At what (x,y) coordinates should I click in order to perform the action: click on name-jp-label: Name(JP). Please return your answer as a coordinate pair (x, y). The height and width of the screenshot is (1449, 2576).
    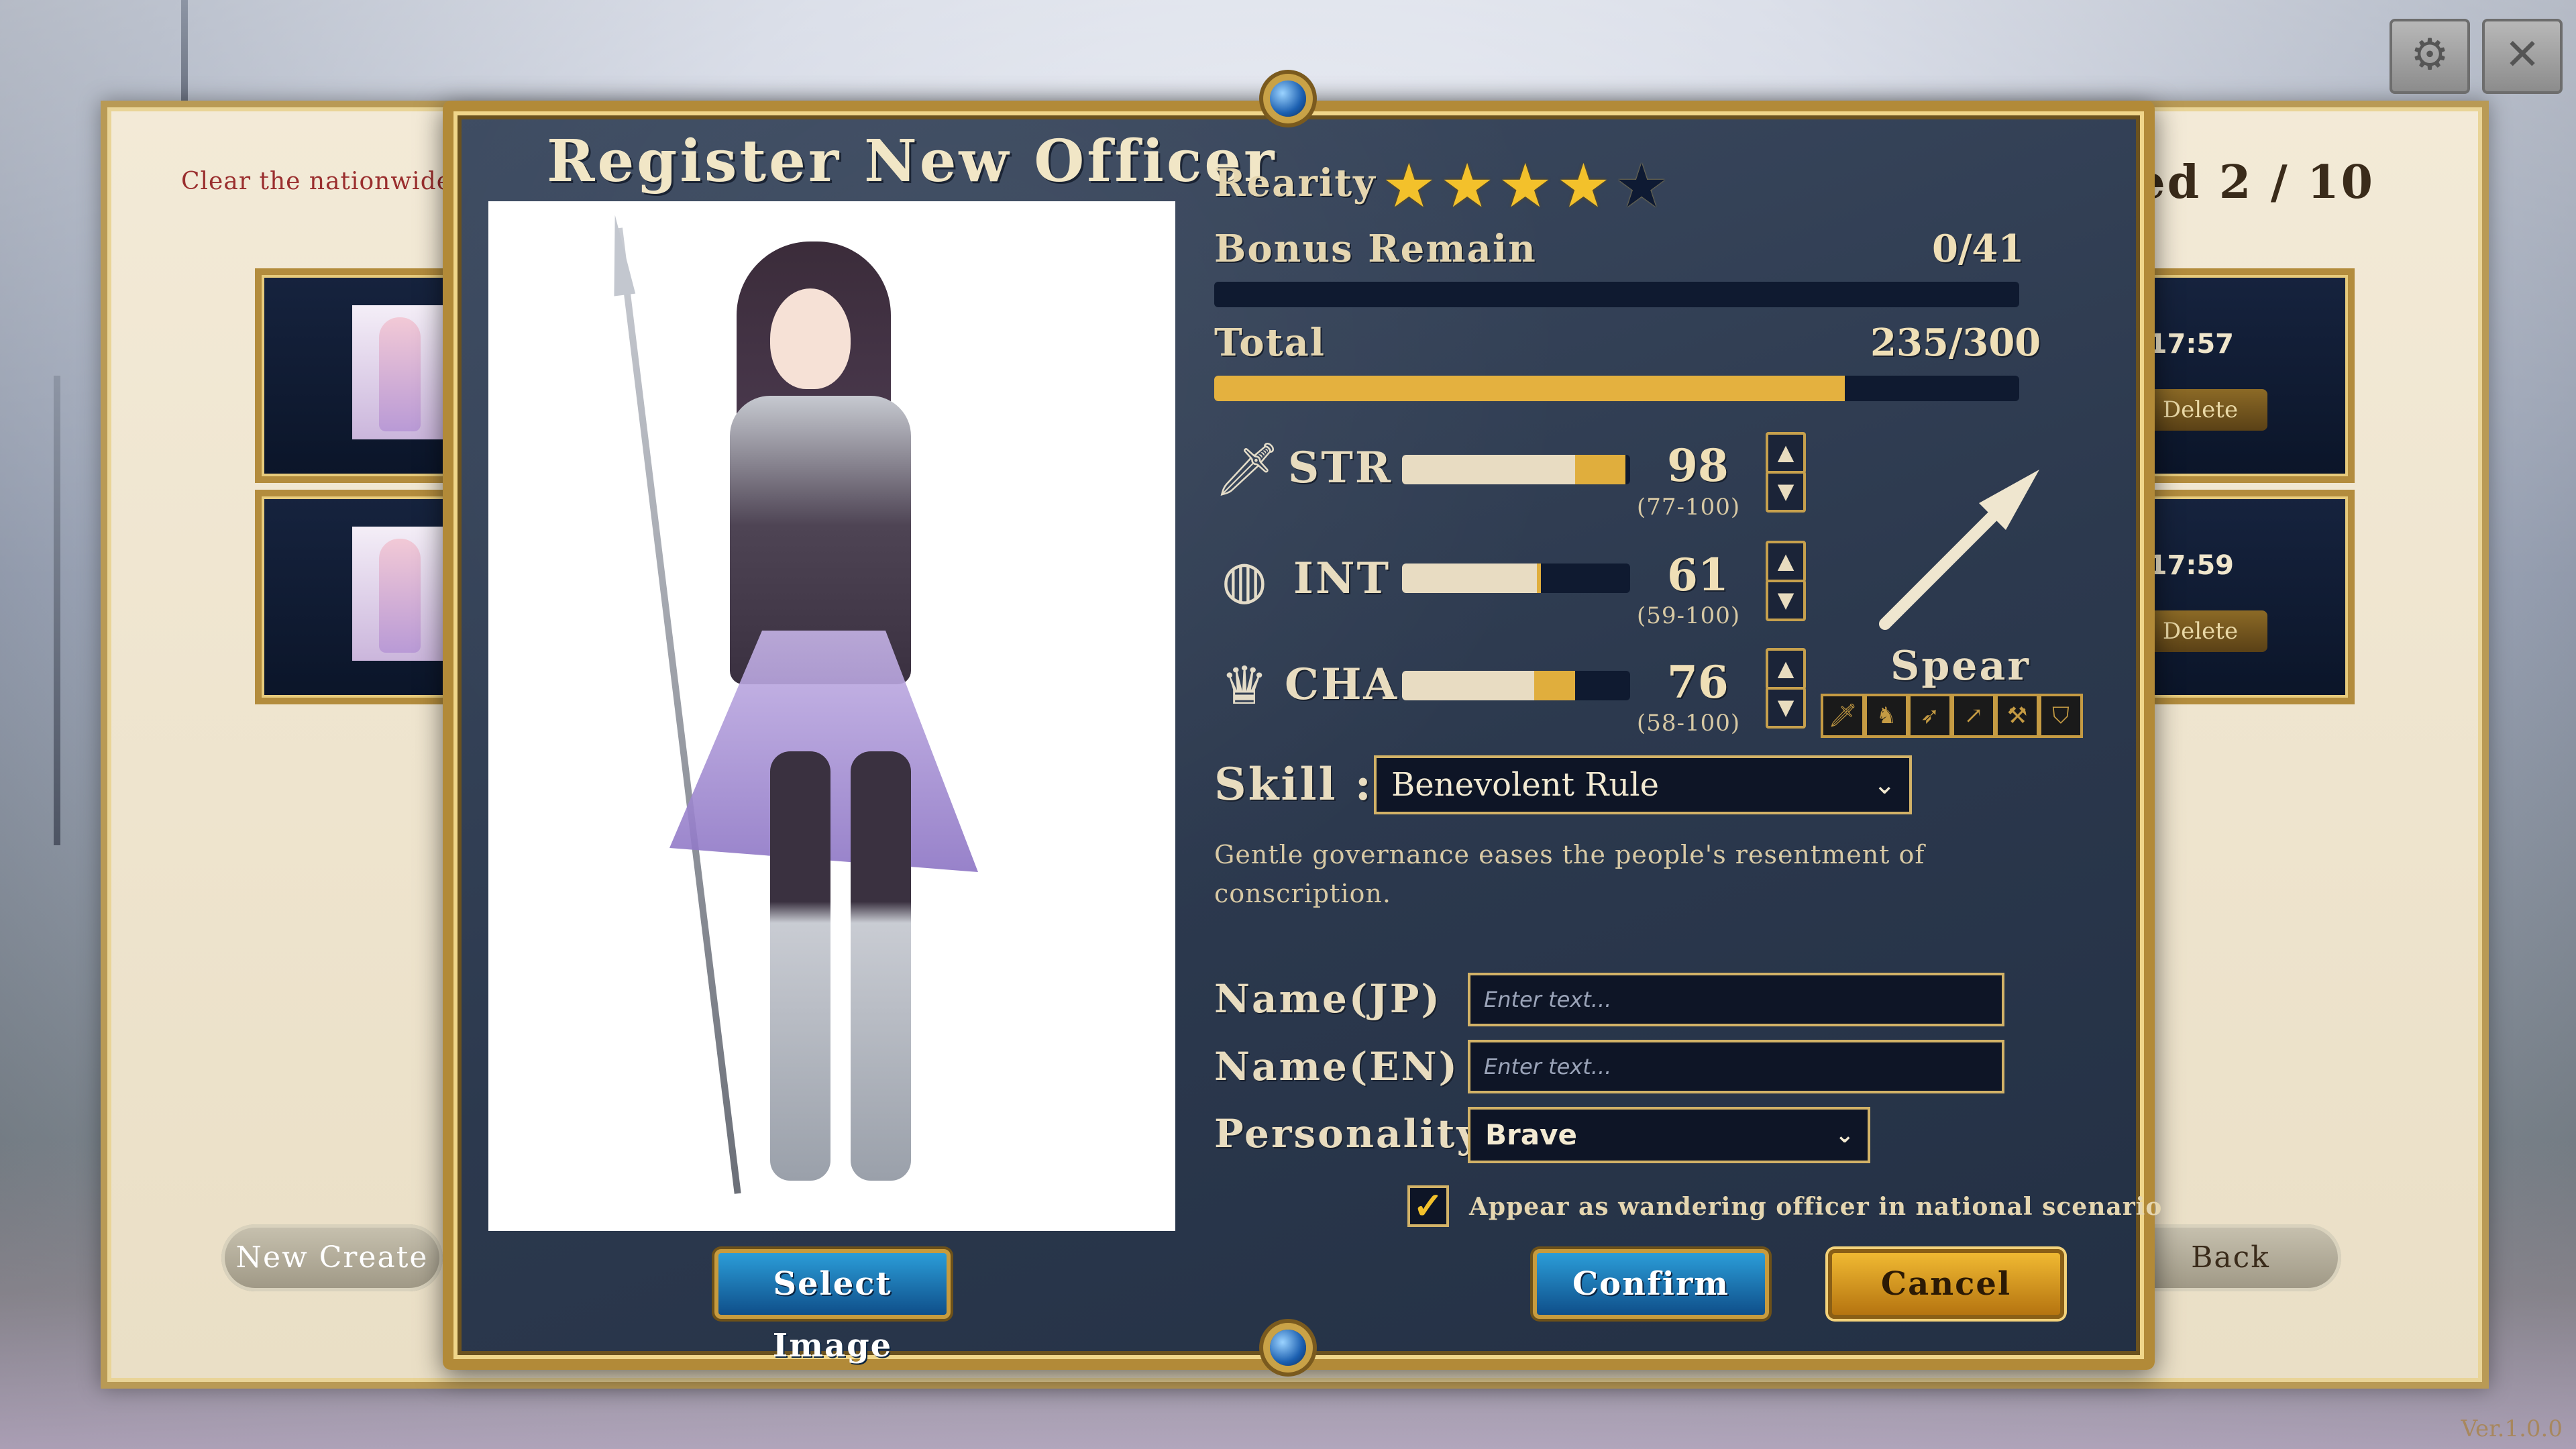
    Looking at the image, I should click on (1328, 999).